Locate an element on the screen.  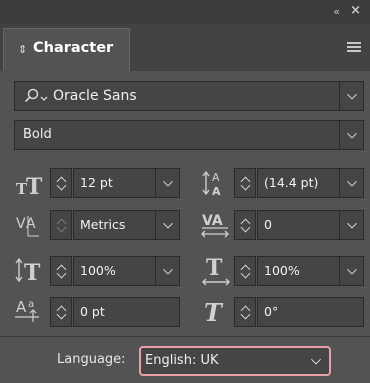
svg-text: a is located at coordinates (31, 304).